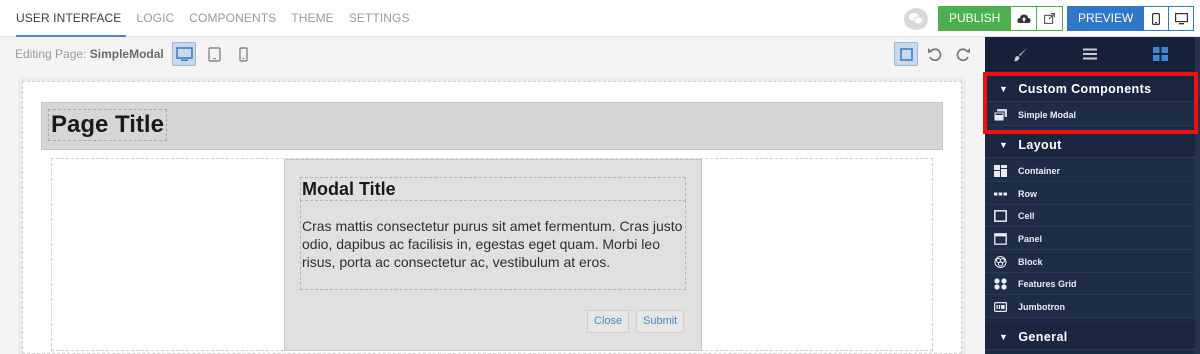 This screenshot has width=1200, height=354. What do you see at coordinates (1000, 262) in the screenshot?
I see `block-icon` at bounding box center [1000, 262].